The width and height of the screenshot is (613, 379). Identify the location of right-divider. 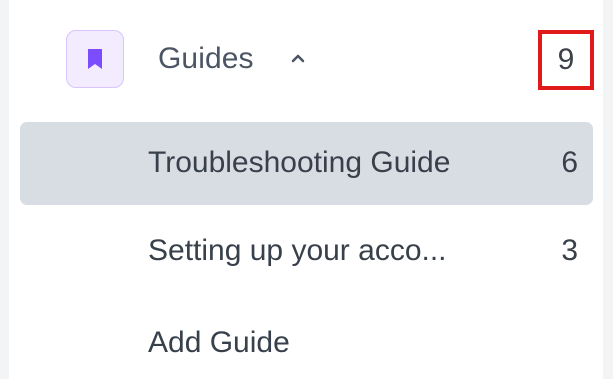
(608, 189).